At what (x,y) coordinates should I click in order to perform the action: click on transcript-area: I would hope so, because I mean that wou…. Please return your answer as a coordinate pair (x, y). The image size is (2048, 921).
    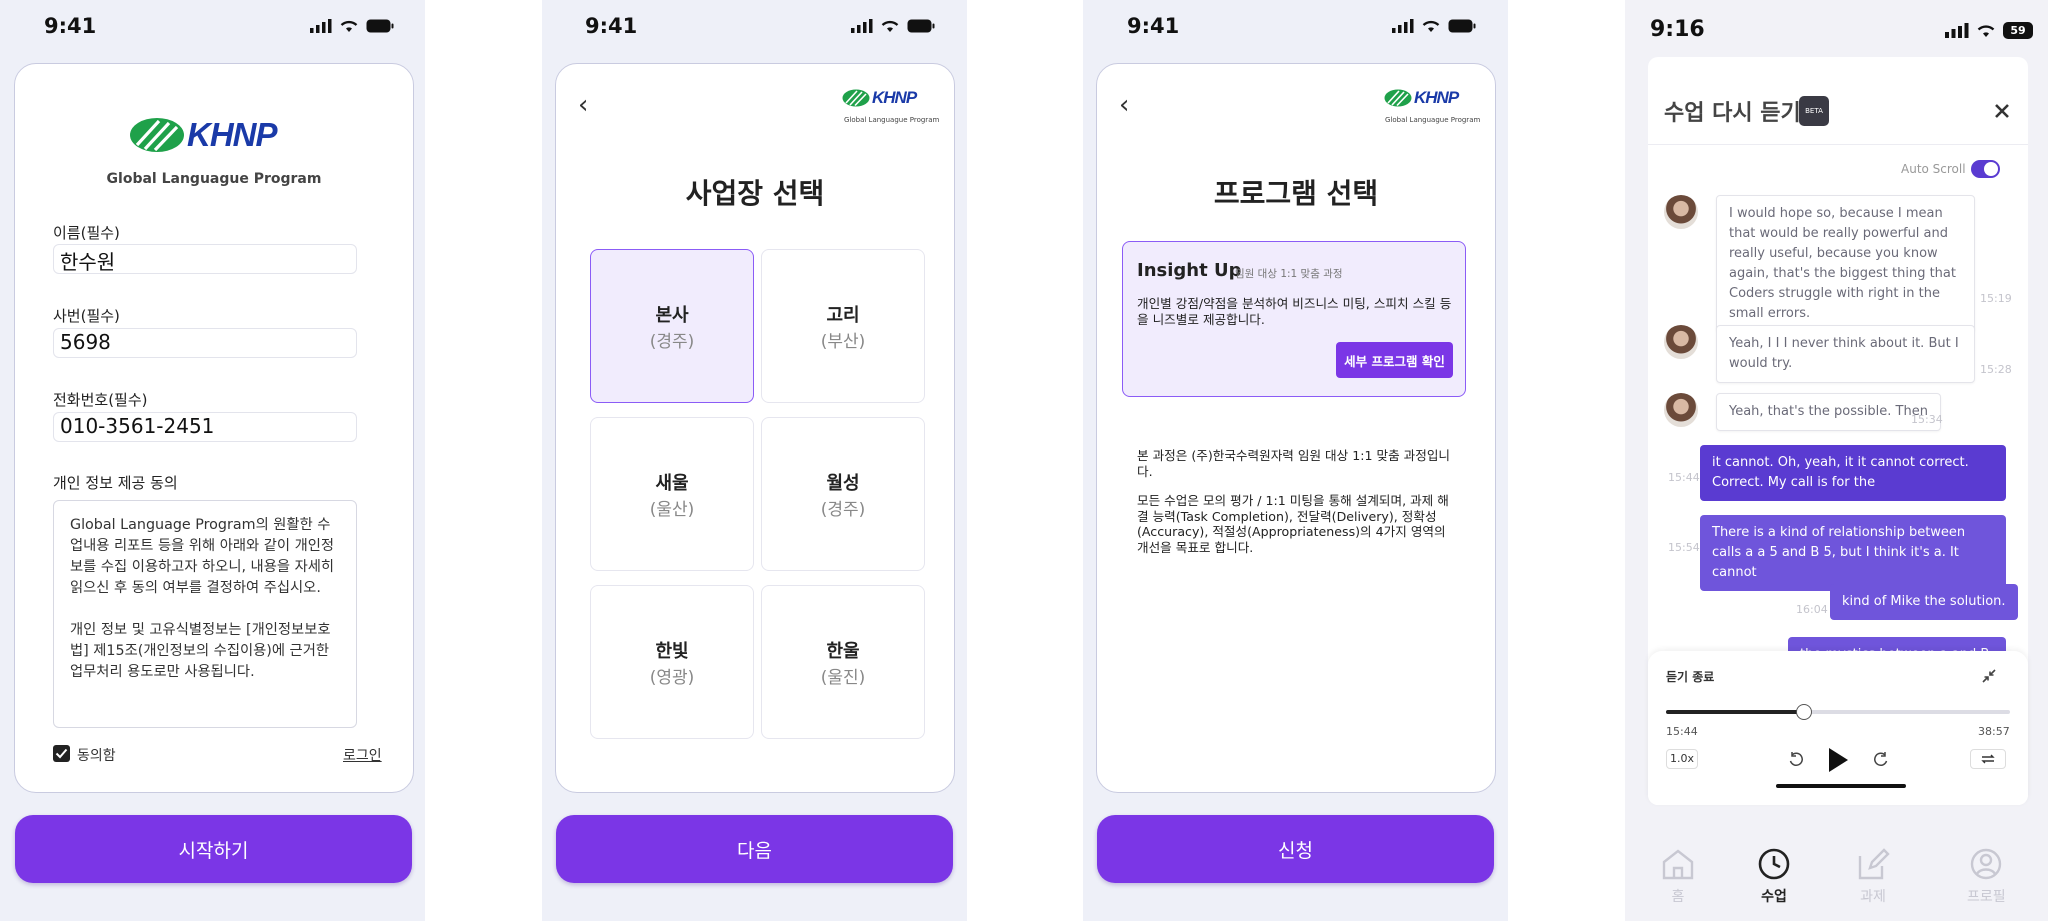
    Looking at the image, I should click on (1838, 418).